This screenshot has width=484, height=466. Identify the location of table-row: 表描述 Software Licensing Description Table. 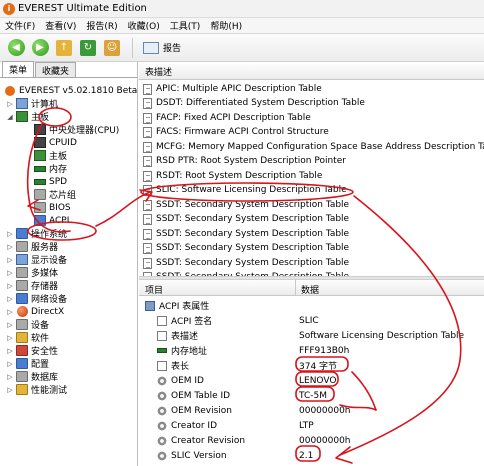
(311, 335).